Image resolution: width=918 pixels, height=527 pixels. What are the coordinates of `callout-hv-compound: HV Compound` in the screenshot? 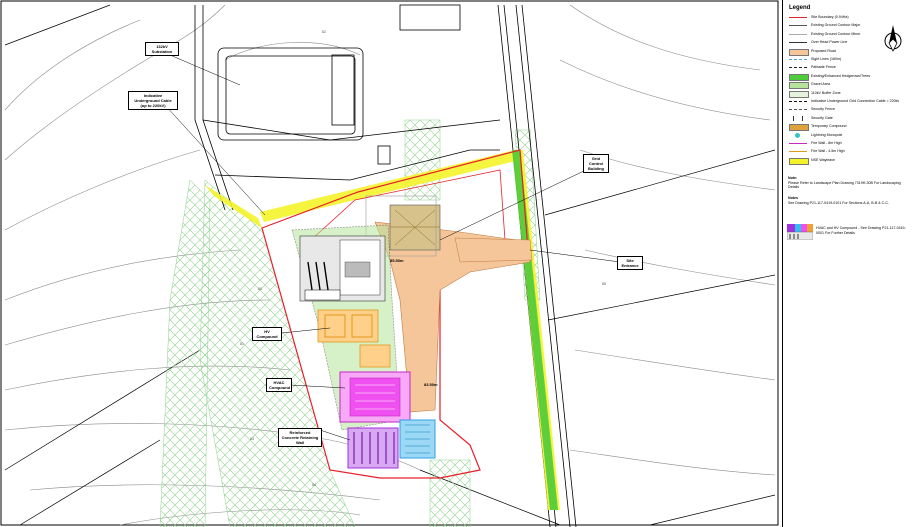 It's located at (267, 334).